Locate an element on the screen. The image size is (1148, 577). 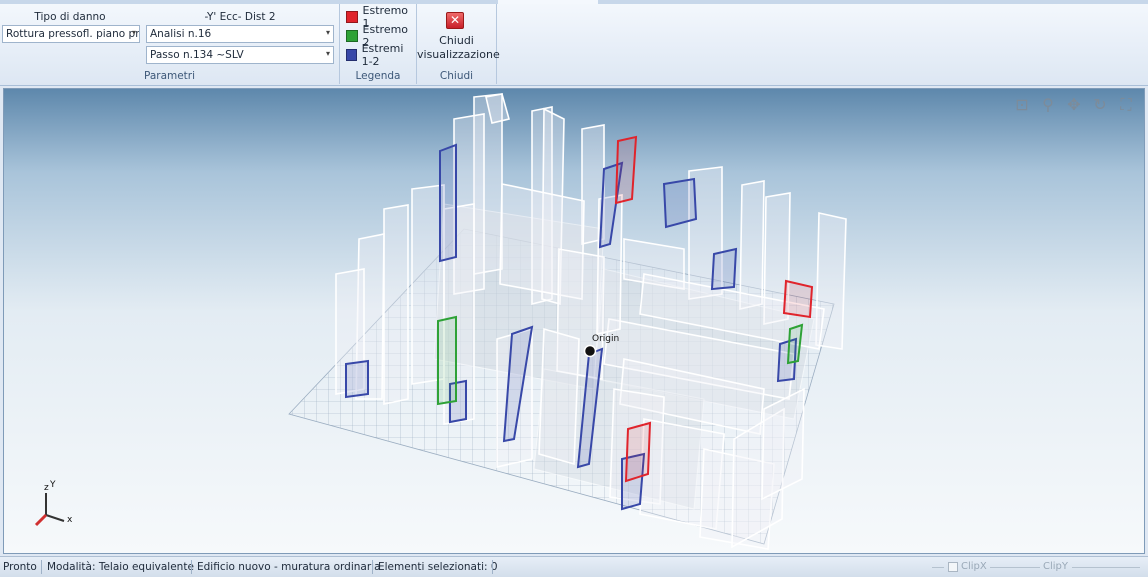
clipy-label: ClipY is located at coordinates (1055, 566).